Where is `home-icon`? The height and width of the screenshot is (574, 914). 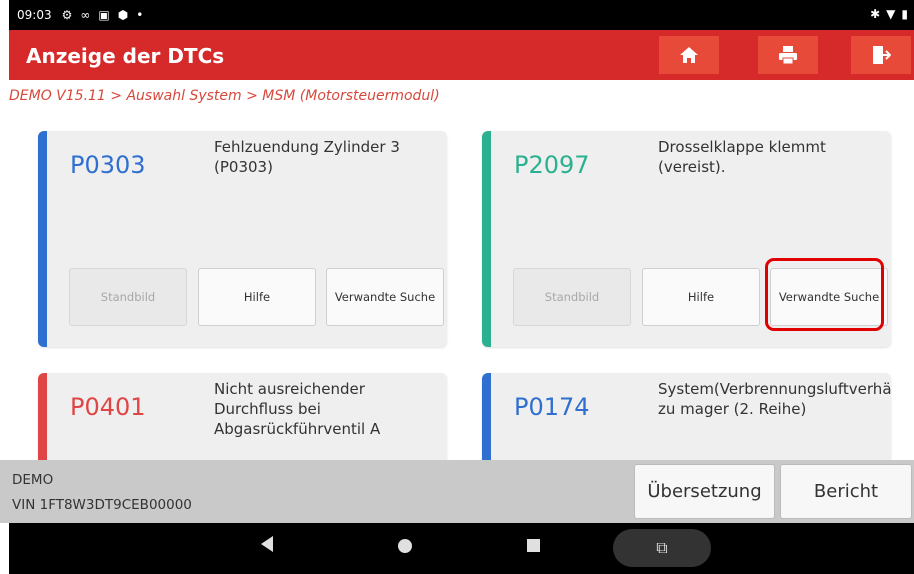
home-icon is located at coordinates (689, 55).